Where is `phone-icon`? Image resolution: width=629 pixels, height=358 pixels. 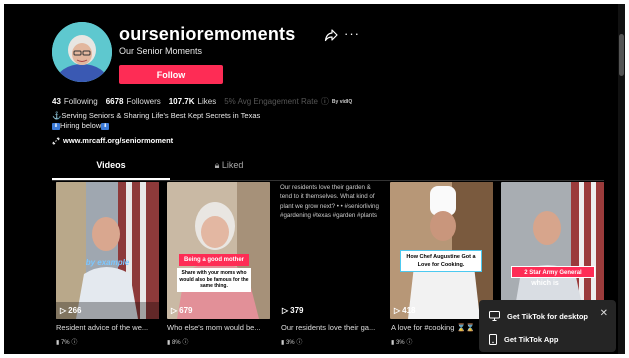
phone-icon is located at coordinates (493, 339).